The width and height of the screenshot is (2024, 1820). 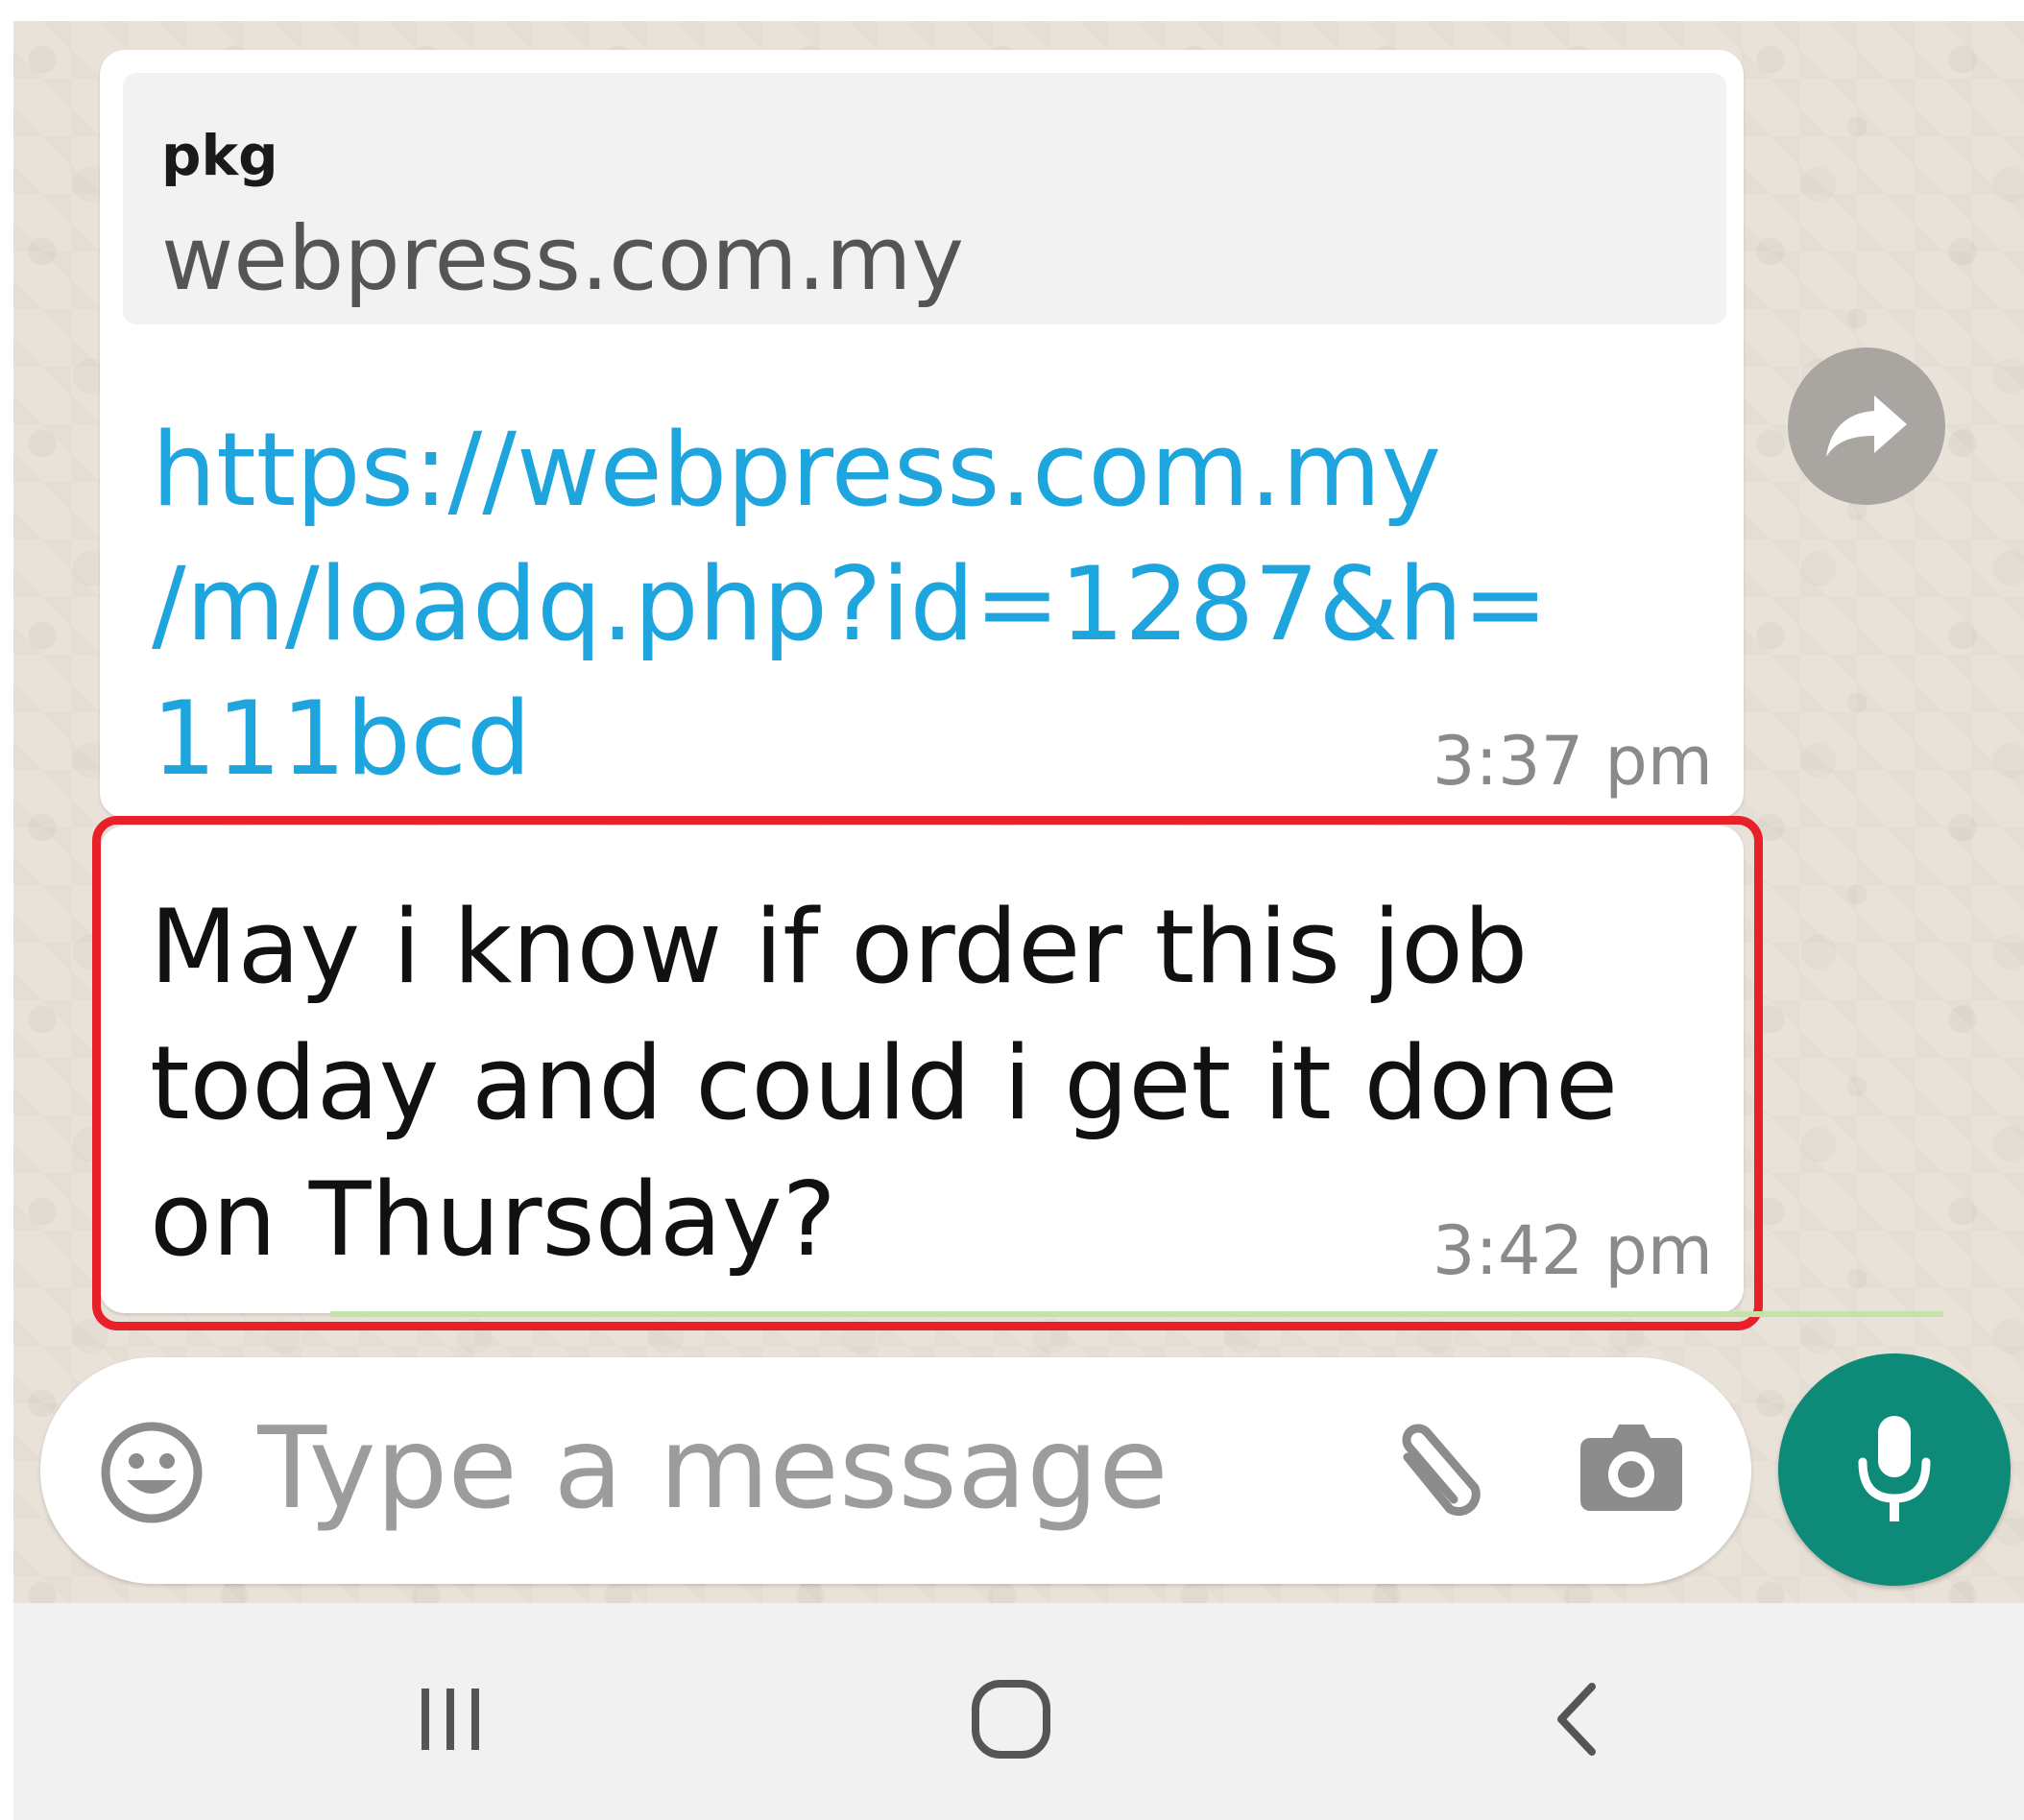 I want to click on back-button, so click(x=1577, y=1719).